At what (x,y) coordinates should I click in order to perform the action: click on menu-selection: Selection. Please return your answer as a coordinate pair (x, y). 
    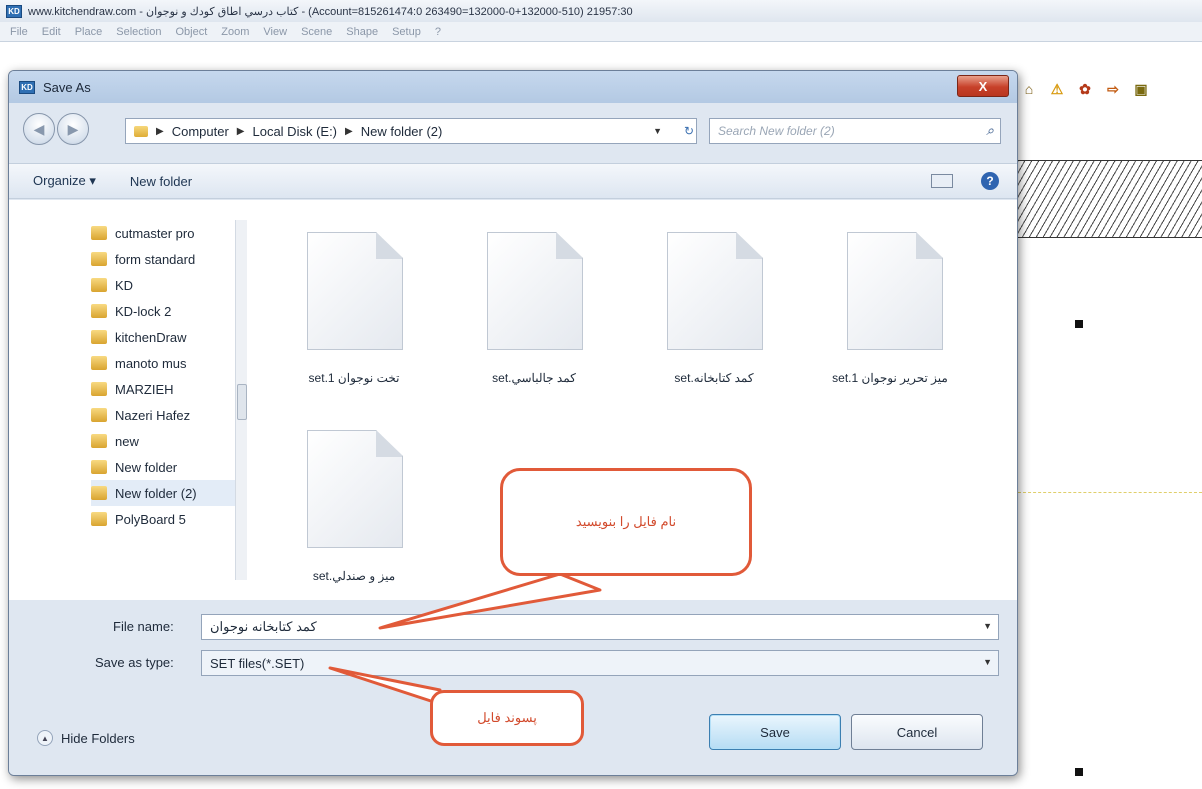
    Looking at the image, I should click on (138, 32).